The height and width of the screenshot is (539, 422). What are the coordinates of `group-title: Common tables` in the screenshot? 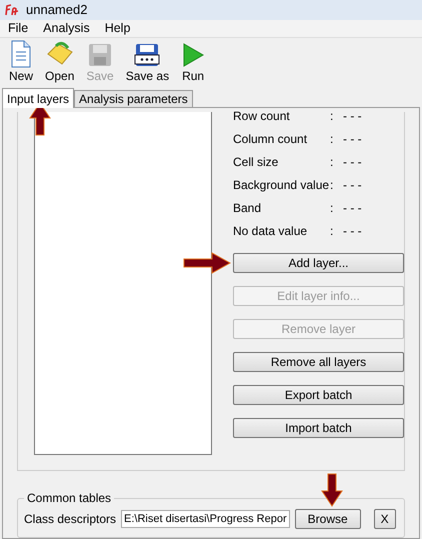 It's located at (69, 498).